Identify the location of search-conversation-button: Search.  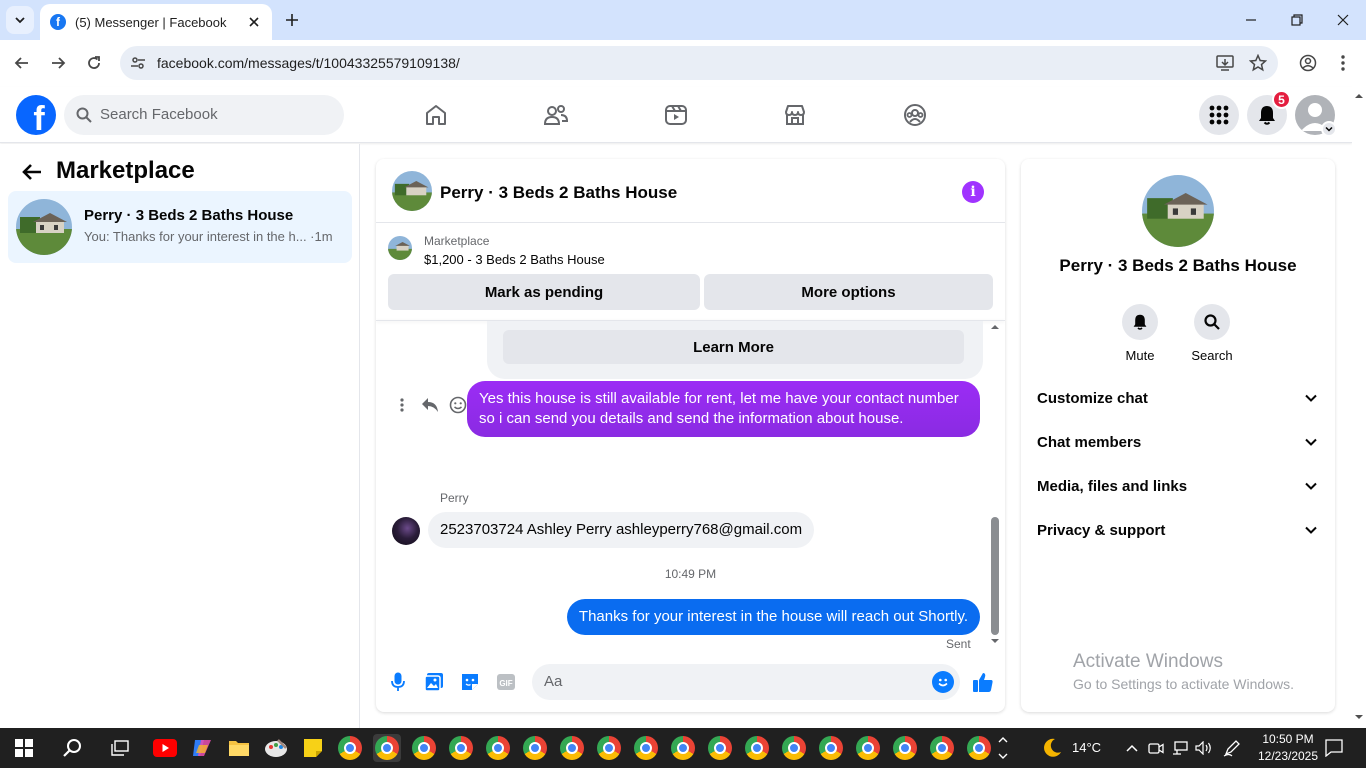
(1212, 333).